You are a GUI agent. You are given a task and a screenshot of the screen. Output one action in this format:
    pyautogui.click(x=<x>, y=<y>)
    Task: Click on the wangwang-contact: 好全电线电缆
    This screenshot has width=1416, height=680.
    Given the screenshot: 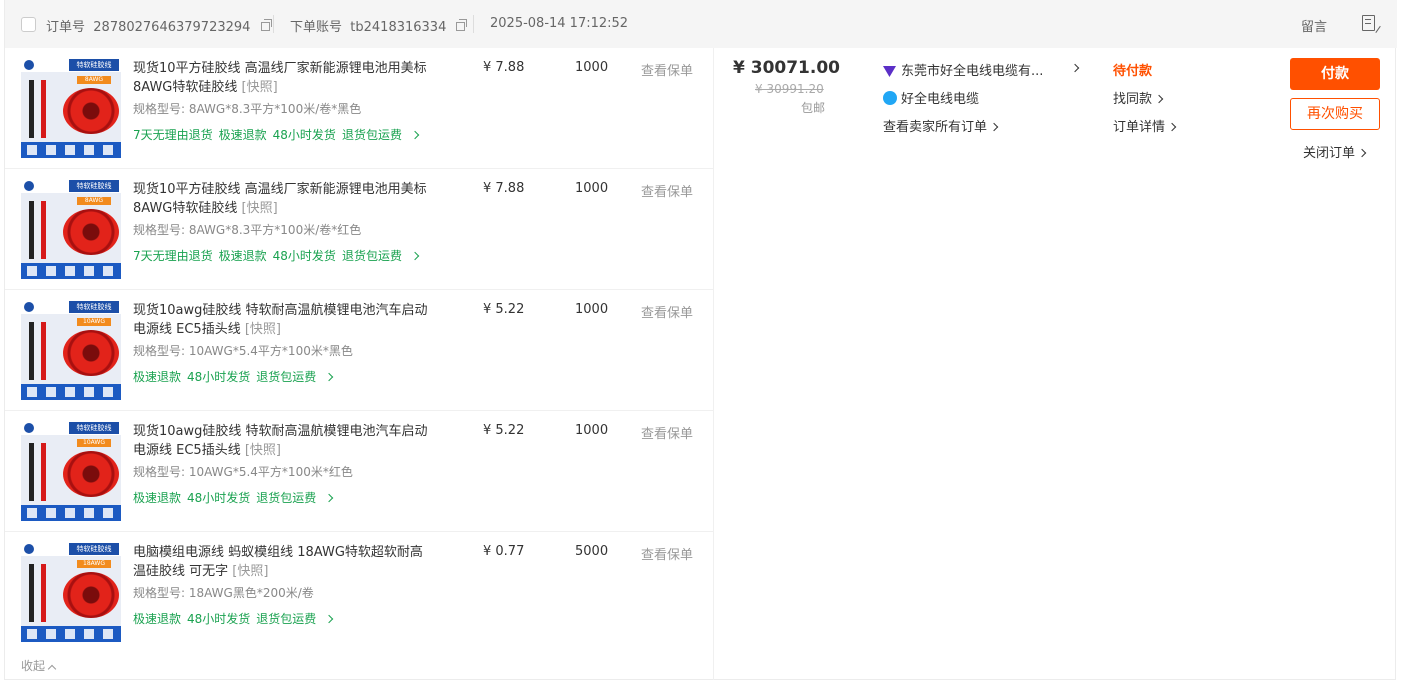 What is the action you would take?
    pyautogui.click(x=931, y=97)
    